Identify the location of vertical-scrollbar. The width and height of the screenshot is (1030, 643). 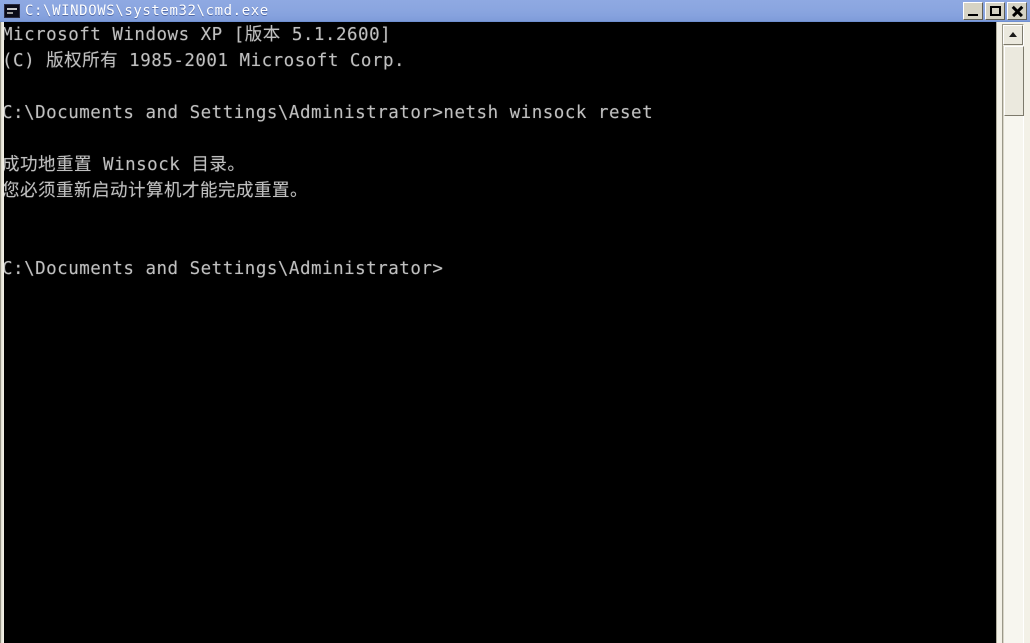
(1013, 332).